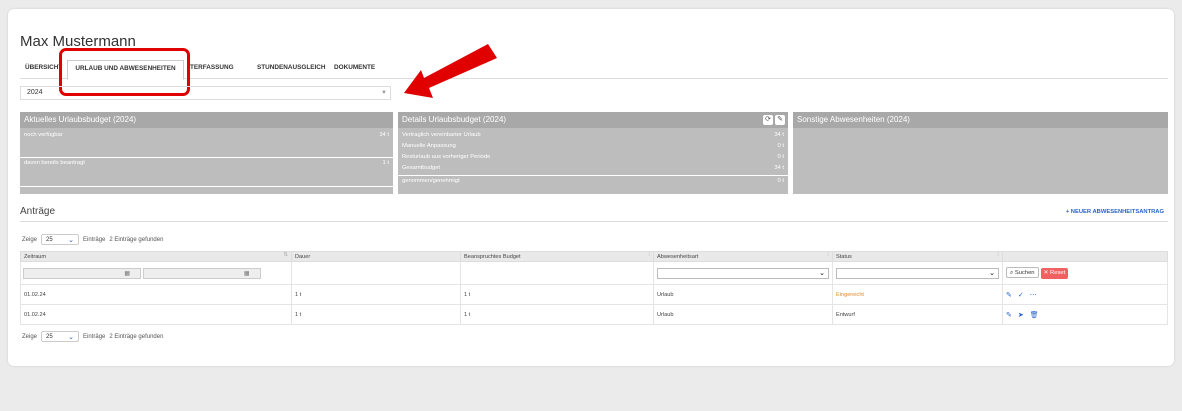 Image resolution: width=1182 pixels, height=411 pixels. Describe the element at coordinates (82, 273) in the screenshot. I see `date-from-input: ▦` at that location.